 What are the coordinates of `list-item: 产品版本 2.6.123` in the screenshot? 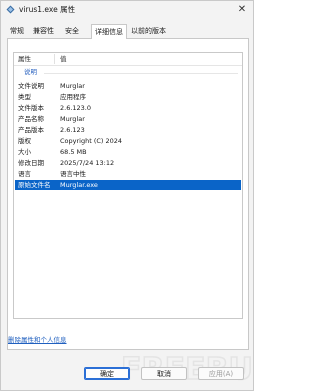 It's located at (128, 130).